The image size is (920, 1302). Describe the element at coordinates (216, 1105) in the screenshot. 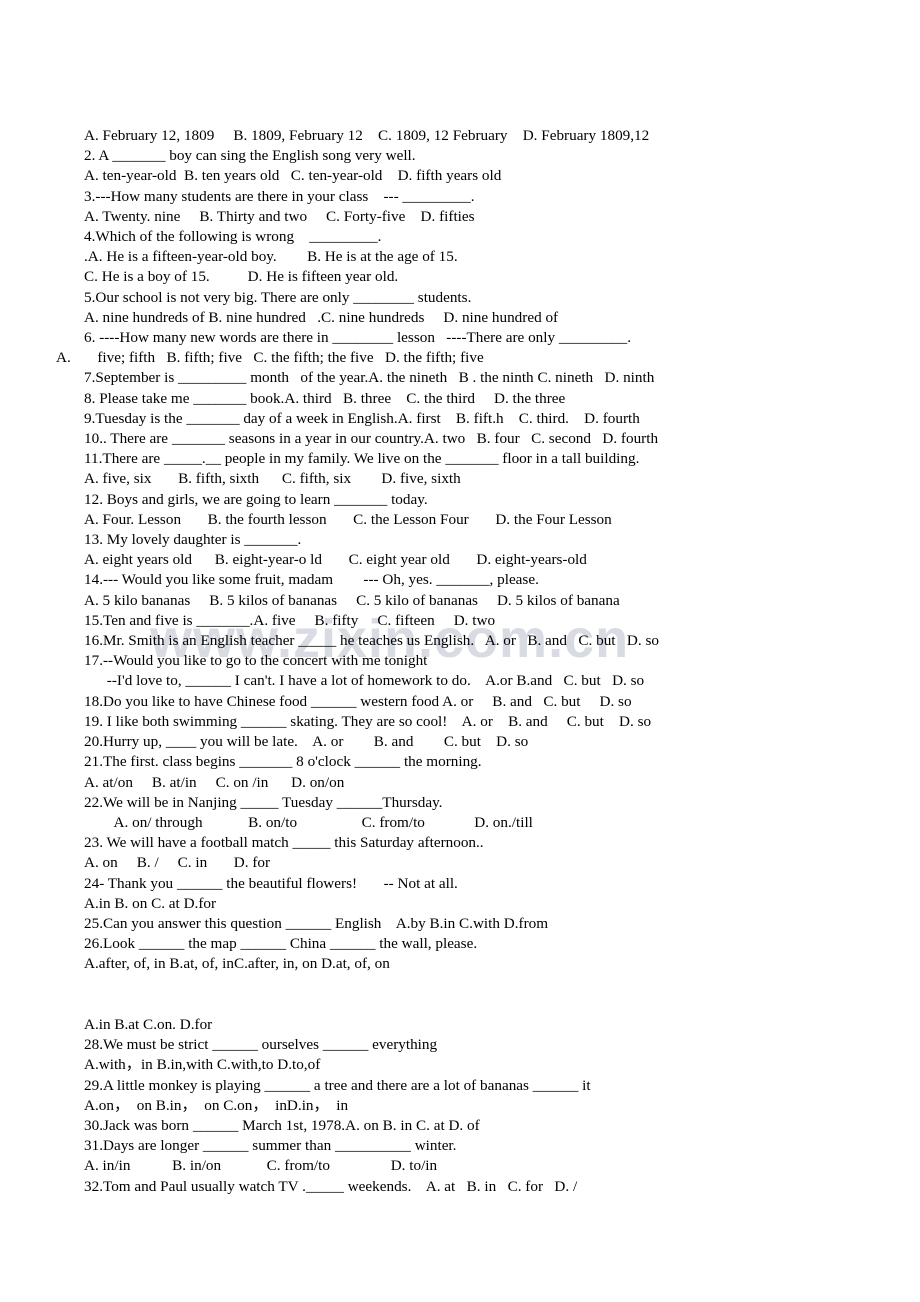

I see `text-line: A.on， on B.in， on C.on， inD.in， in` at that location.